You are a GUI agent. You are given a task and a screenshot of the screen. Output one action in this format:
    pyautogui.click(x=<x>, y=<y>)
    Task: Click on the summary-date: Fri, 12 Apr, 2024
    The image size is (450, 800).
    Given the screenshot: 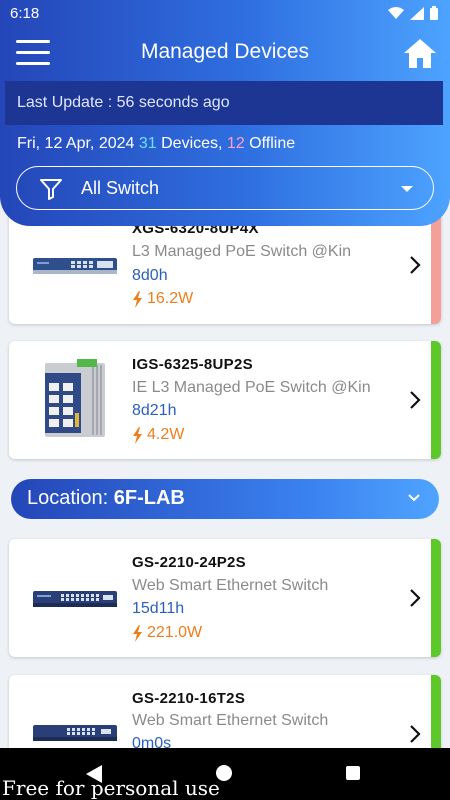 What is the action you would take?
    pyautogui.click(x=76, y=143)
    